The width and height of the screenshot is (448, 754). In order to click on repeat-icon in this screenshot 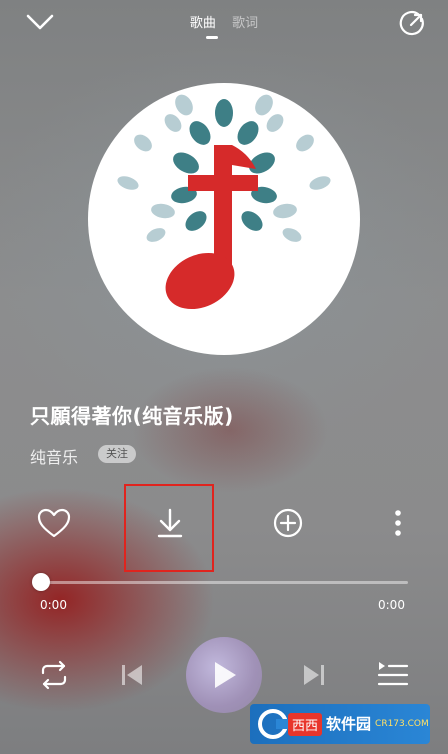, I will do `click(54, 675)`.